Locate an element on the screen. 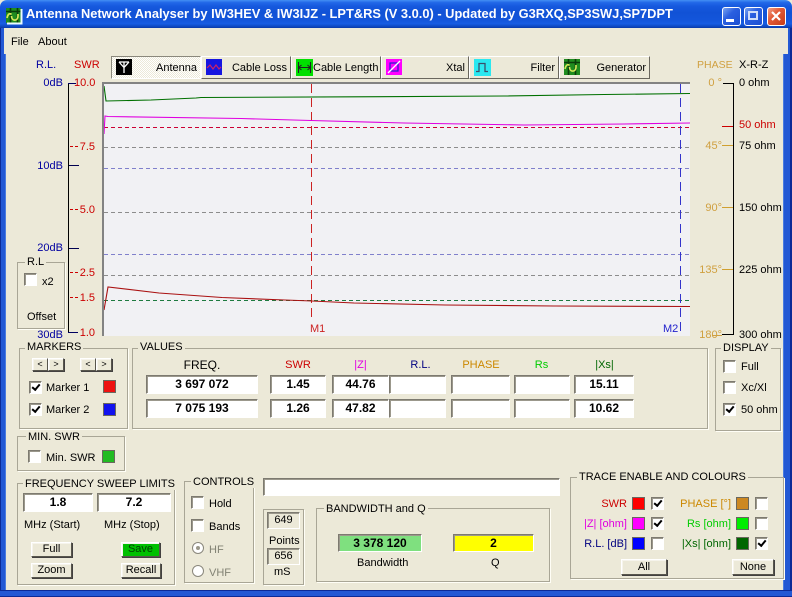  svg-text: M2 is located at coordinates (670, 329).